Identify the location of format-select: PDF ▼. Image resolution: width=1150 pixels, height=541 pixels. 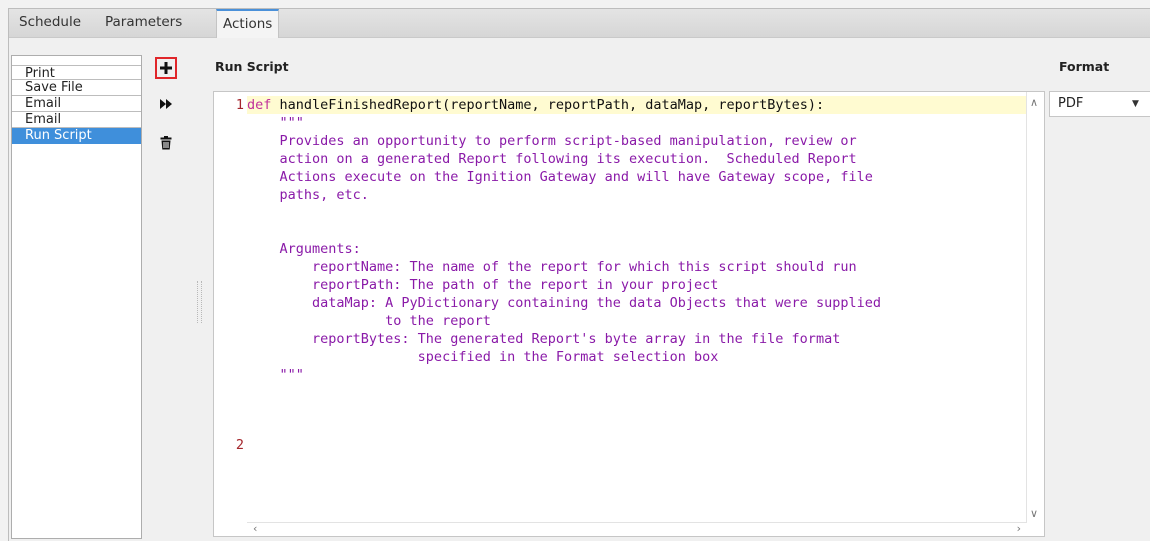
(1099, 104).